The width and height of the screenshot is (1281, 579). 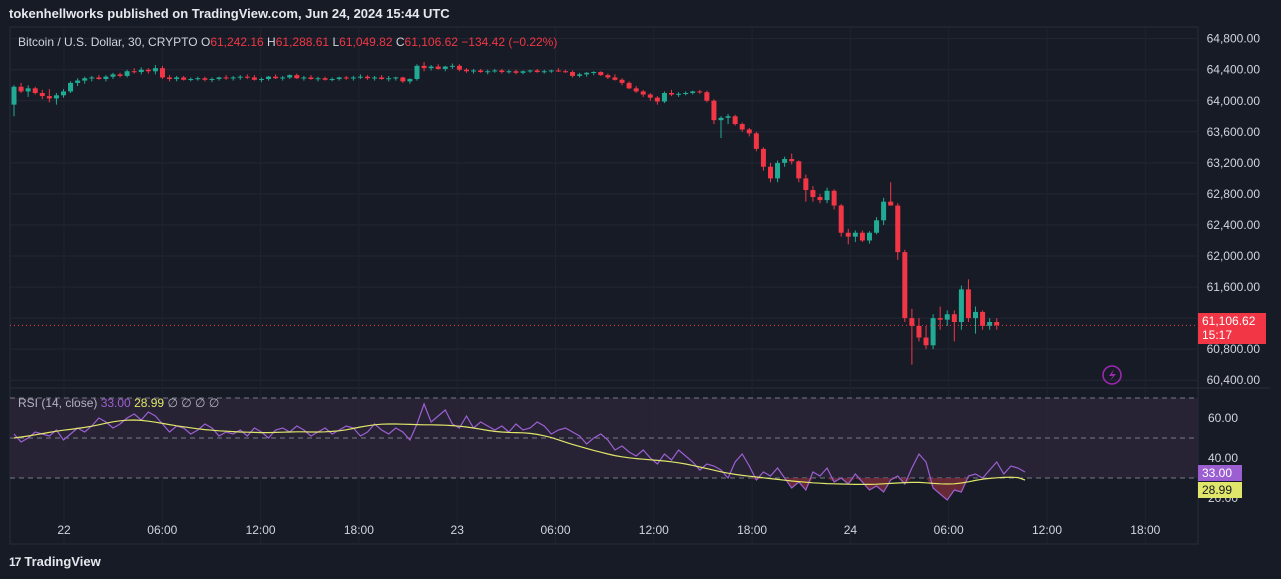 What do you see at coordinates (851, 530) in the screenshot?
I see `time-tick-label: 24` at bounding box center [851, 530].